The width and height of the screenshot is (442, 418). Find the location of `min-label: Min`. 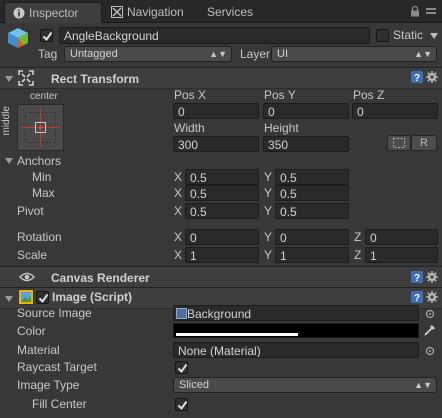

min-label: Min is located at coordinates (42, 177).